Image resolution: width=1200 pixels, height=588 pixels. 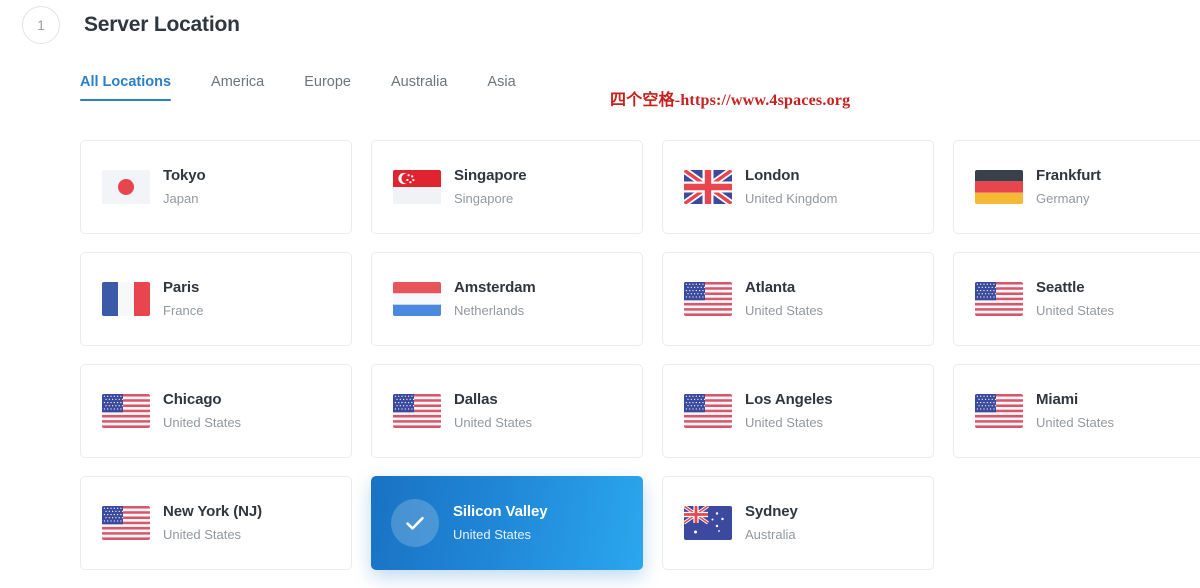 What do you see at coordinates (476, 400) in the screenshot?
I see `location-city: Dallas` at bounding box center [476, 400].